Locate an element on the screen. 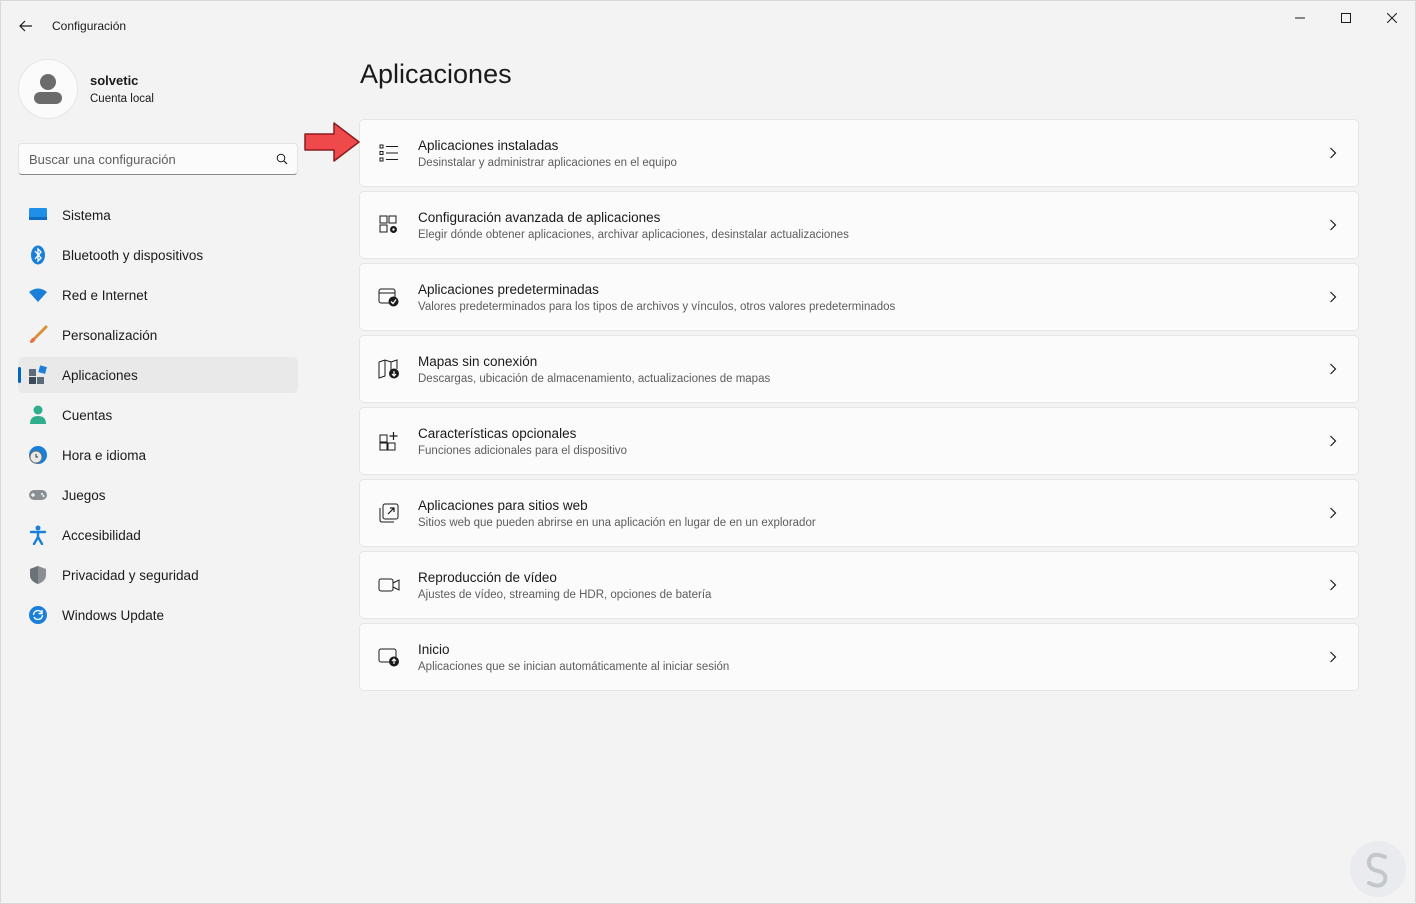 The width and height of the screenshot is (1416, 904). sidebar-item-juegos: Juegos is located at coordinates (158, 495).